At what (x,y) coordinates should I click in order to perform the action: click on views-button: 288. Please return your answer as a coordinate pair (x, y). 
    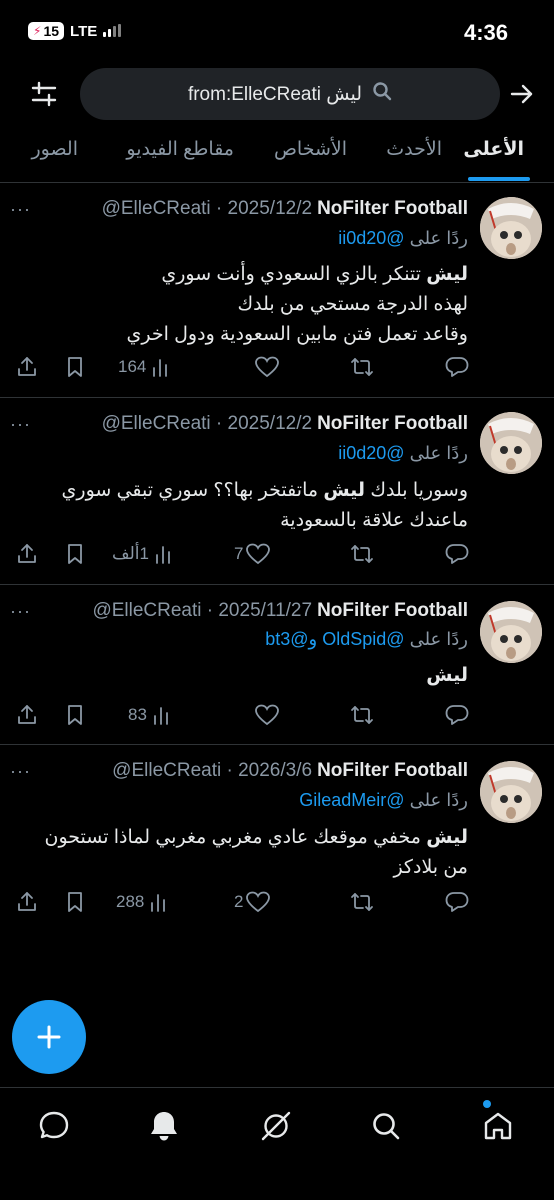
    Looking at the image, I should click on (142, 902).